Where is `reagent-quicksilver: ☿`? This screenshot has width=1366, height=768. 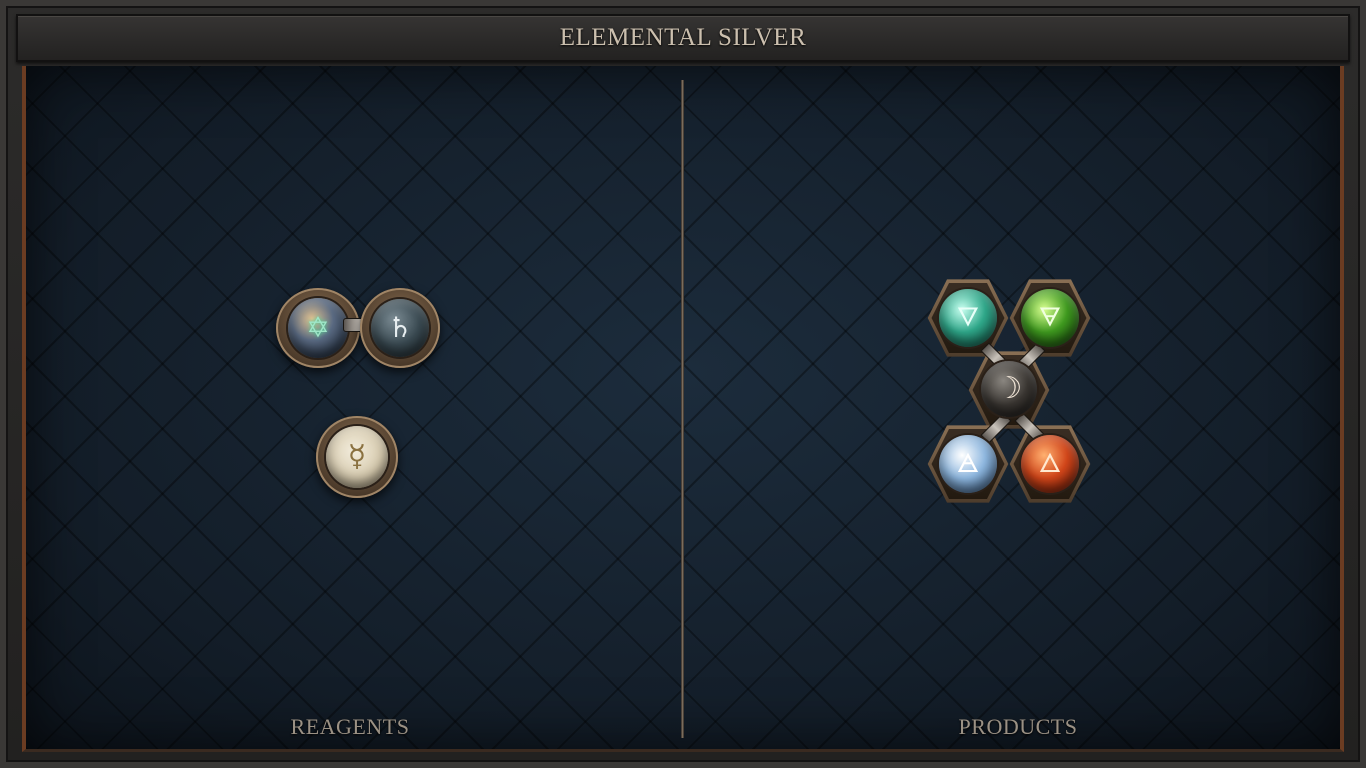
reagent-quicksilver: ☿ is located at coordinates (357, 457).